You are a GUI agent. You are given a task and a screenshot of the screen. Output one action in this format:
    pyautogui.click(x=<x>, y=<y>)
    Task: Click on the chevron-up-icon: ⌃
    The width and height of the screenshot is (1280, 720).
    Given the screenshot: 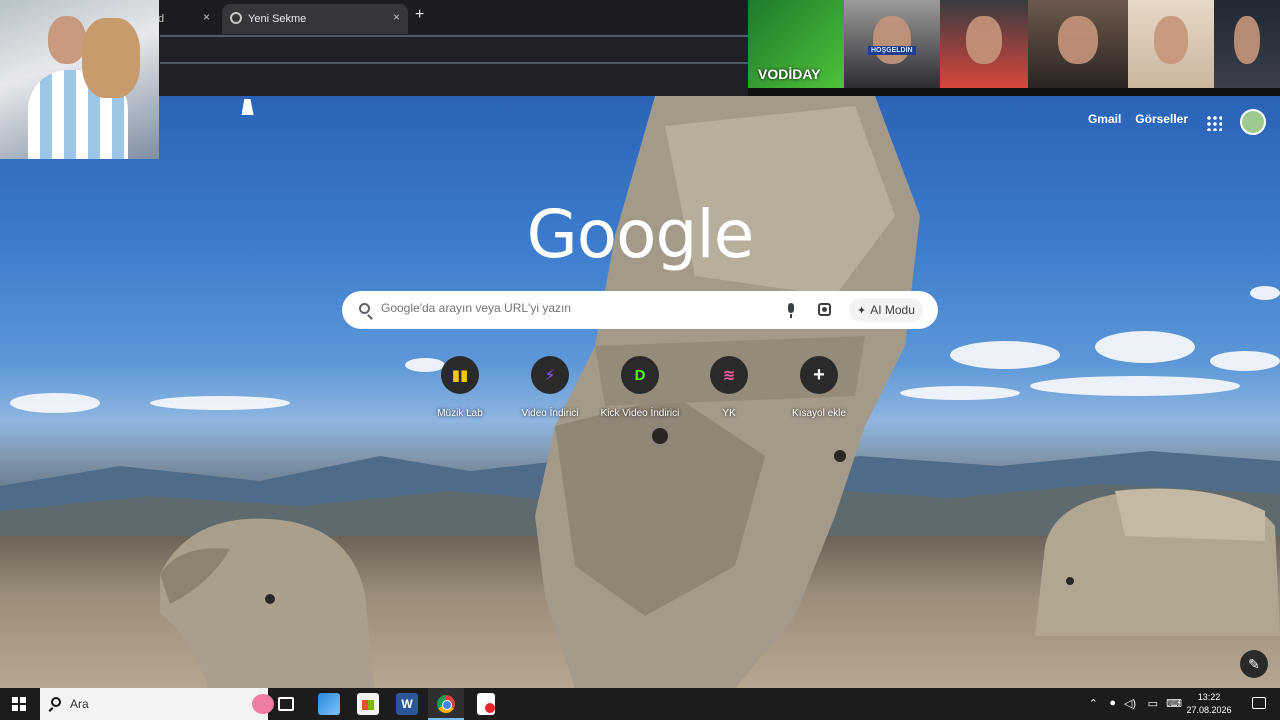 What is the action you would take?
    pyautogui.click(x=1093, y=703)
    